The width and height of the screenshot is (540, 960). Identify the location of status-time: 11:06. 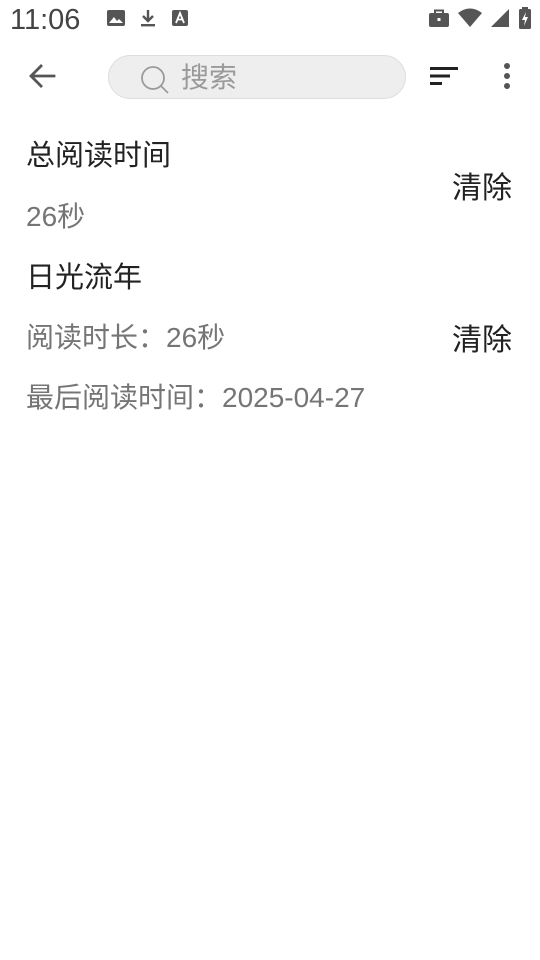
(45, 20).